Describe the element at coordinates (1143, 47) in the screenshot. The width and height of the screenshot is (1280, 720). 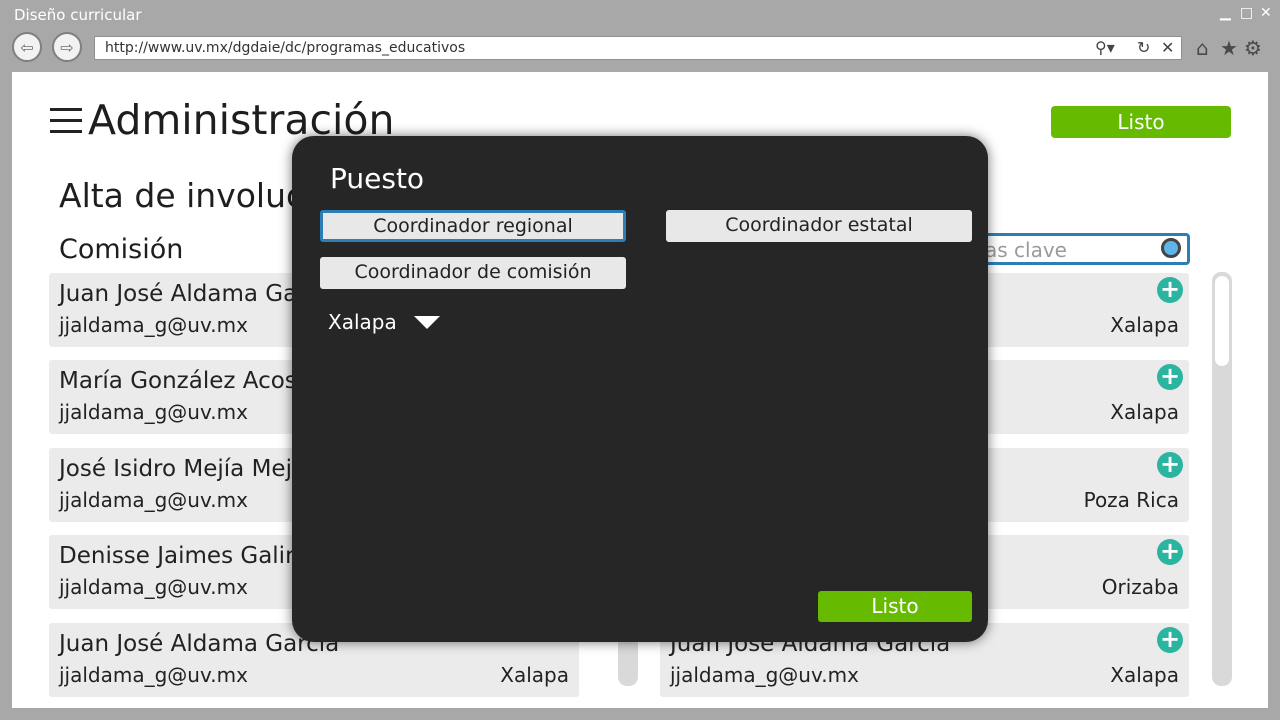
I see `refresh-icon: ↻` at that location.